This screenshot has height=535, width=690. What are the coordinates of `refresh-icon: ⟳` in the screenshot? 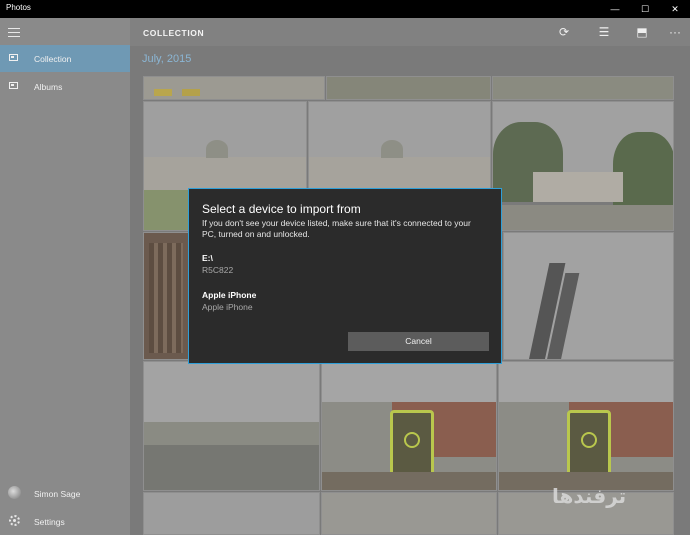 It's located at (564, 32).